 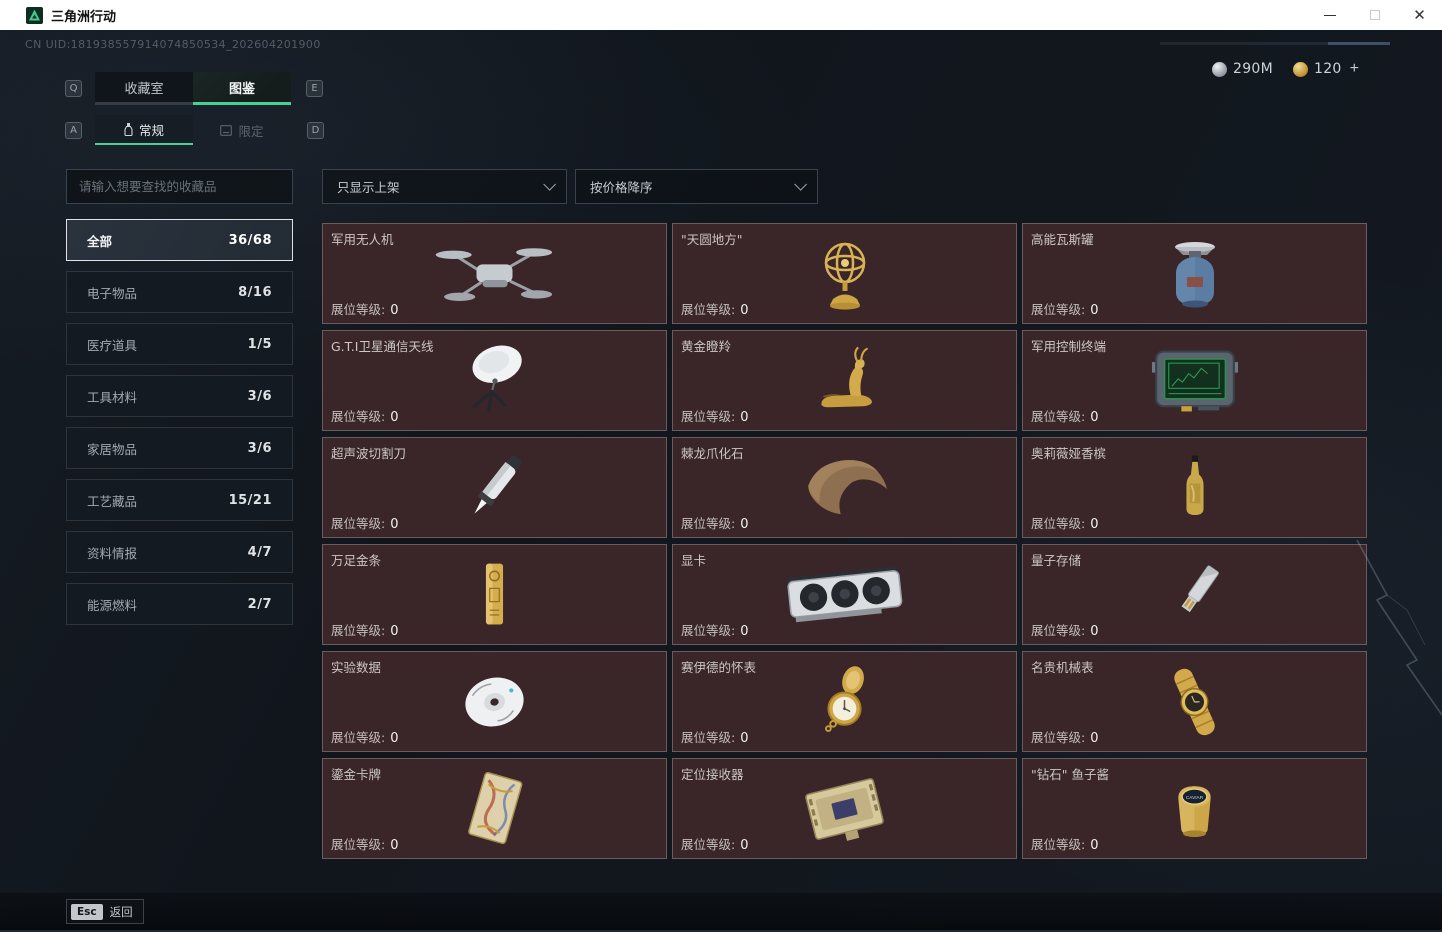 I want to click on item-name: 鎏金卡牌, so click(x=356, y=774).